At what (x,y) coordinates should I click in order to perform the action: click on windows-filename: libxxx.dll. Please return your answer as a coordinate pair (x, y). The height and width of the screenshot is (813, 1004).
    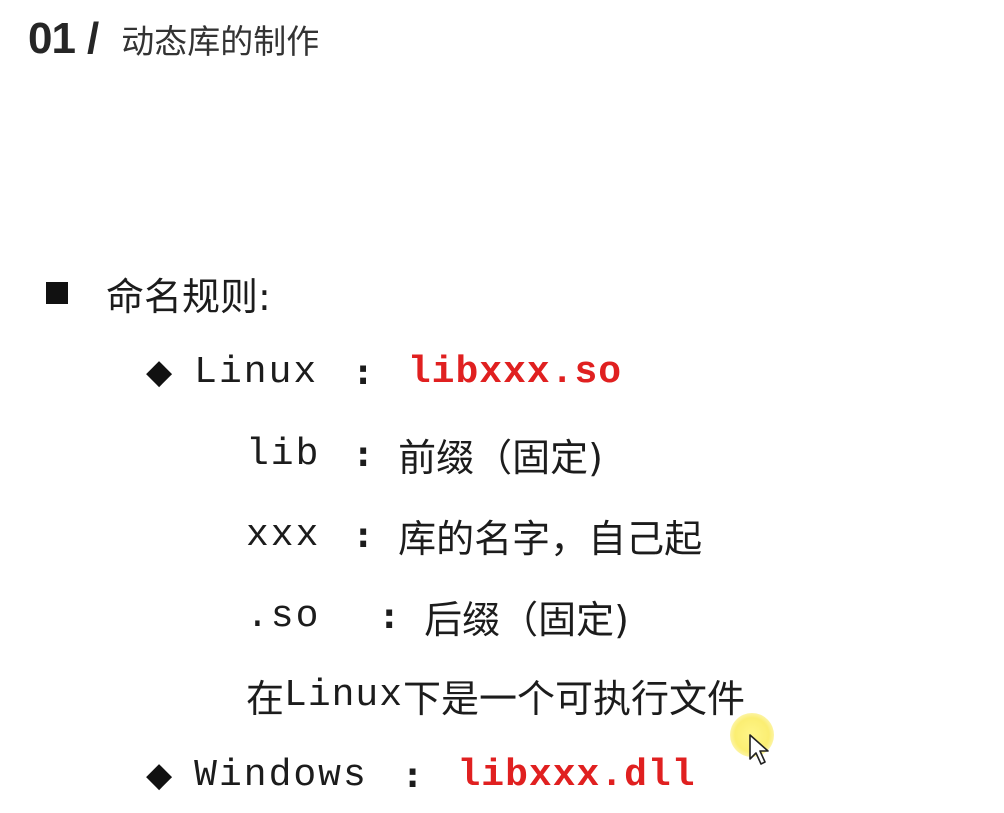
    Looking at the image, I should click on (576, 775).